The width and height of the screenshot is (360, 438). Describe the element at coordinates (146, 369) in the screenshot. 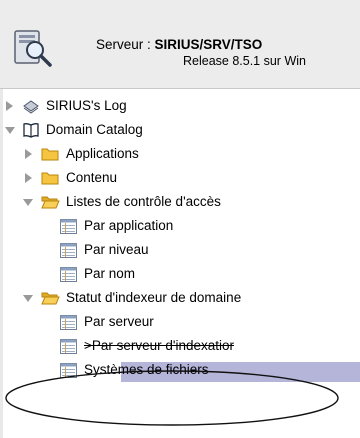

I see `tree-item-label: Systèmes de fichiers` at that location.